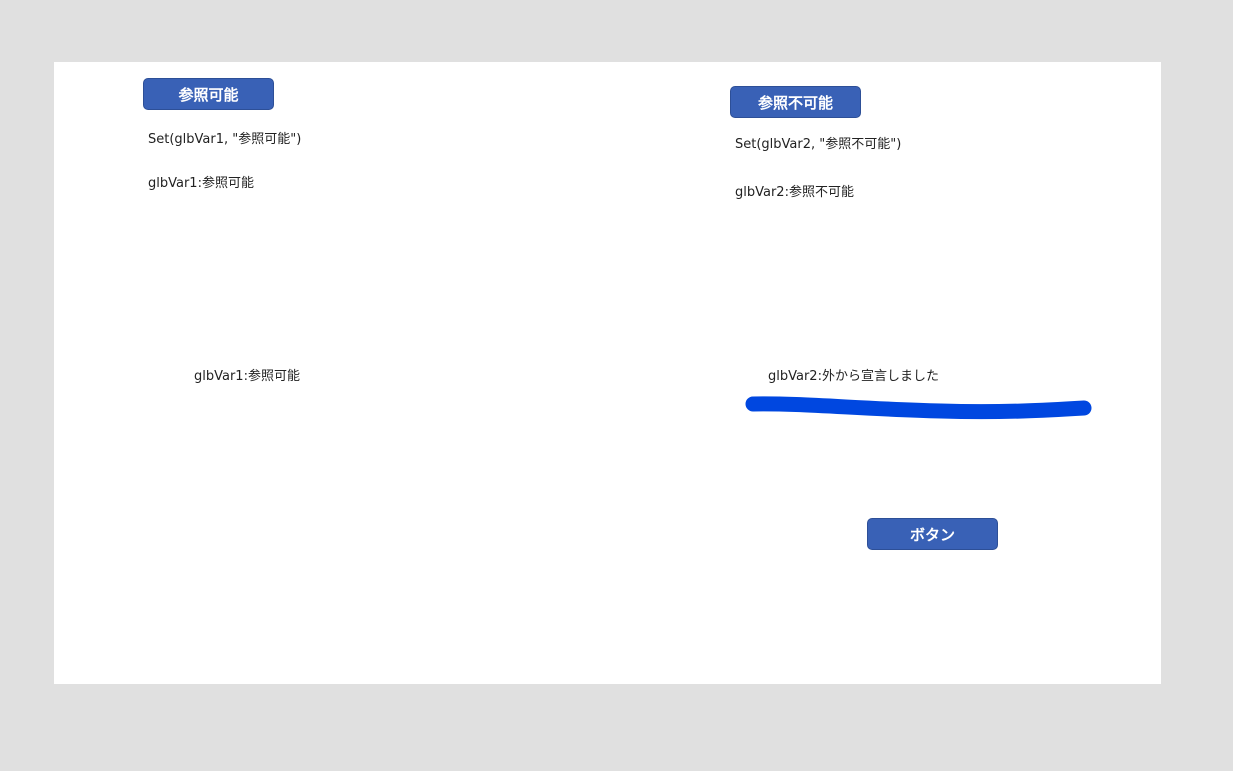  Describe the element at coordinates (201, 183) in the screenshot. I see `glbvar1-value-label: glbVar1:参照可能` at that location.